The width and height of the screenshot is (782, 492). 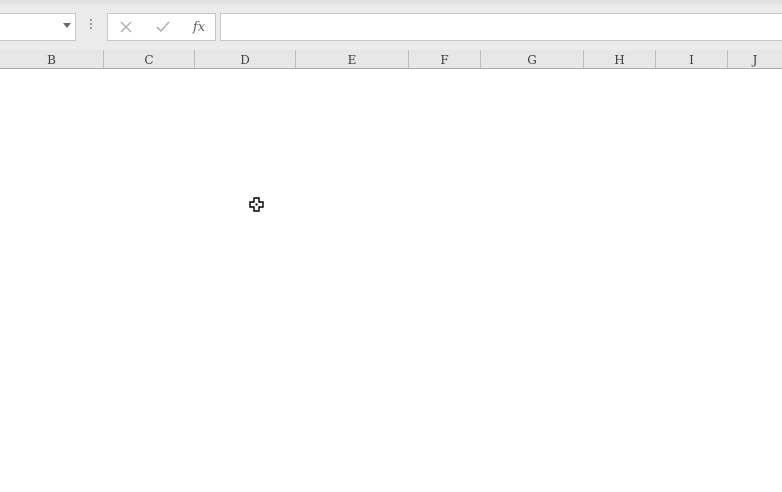 What do you see at coordinates (91, 26) in the screenshot?
I see `resize-handle-icon` at bounding box center [91, 26].